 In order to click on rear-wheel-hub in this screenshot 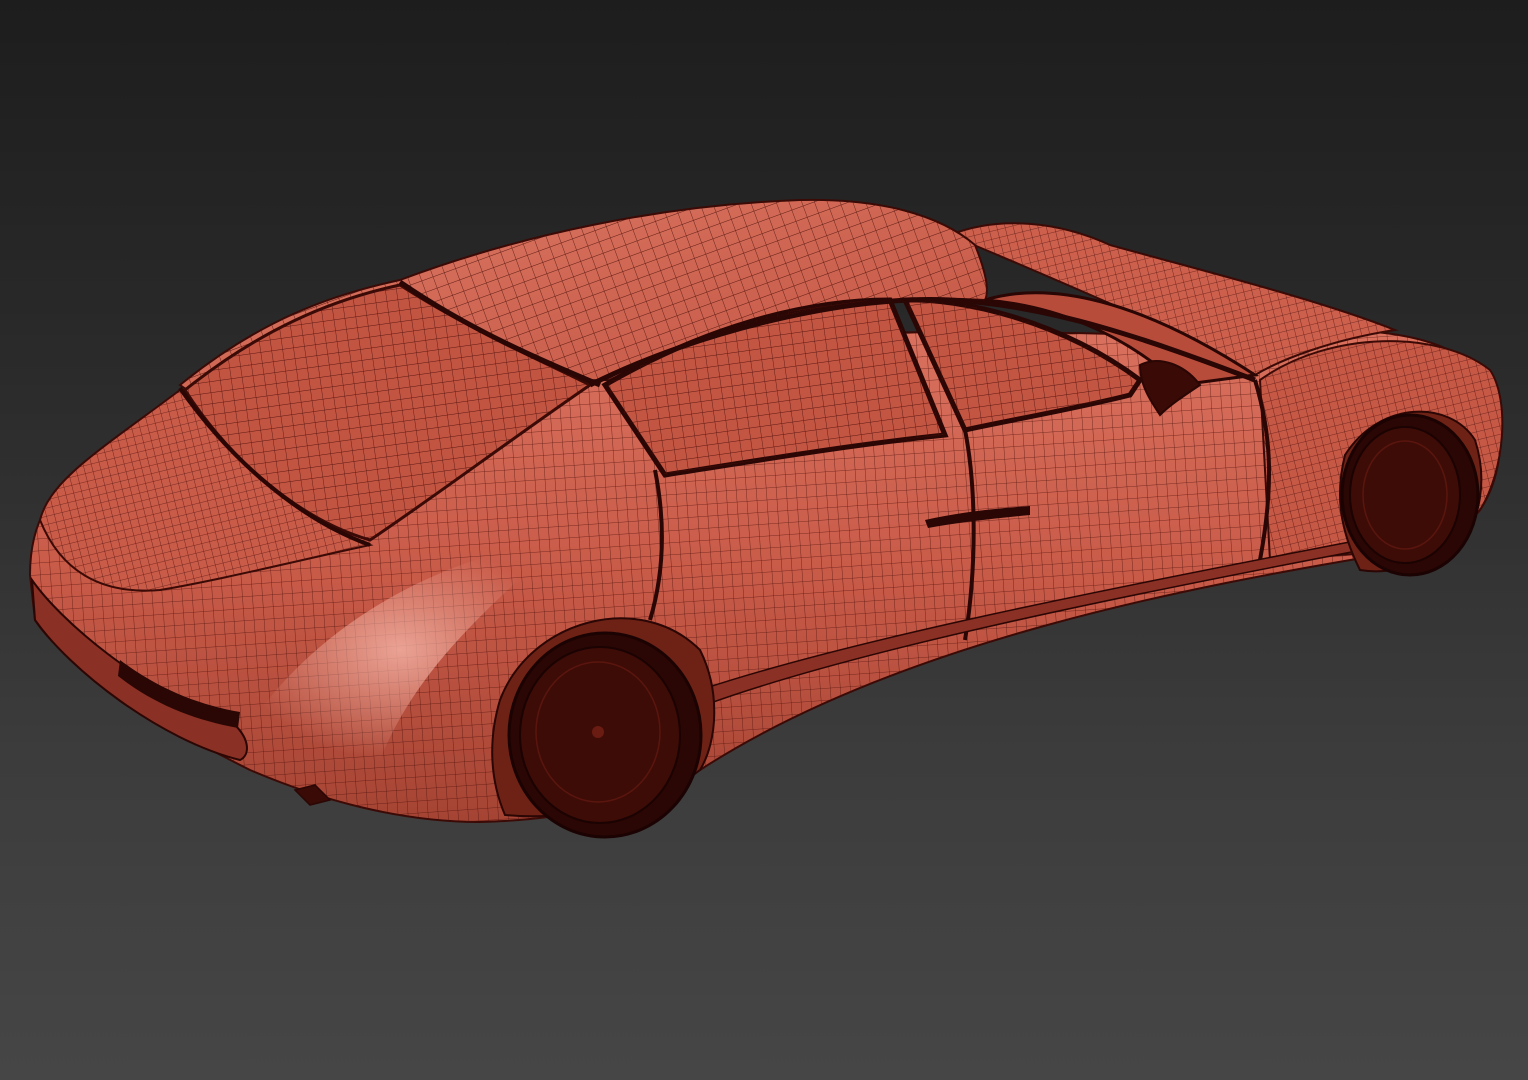, I will do `click(598, 732)`.